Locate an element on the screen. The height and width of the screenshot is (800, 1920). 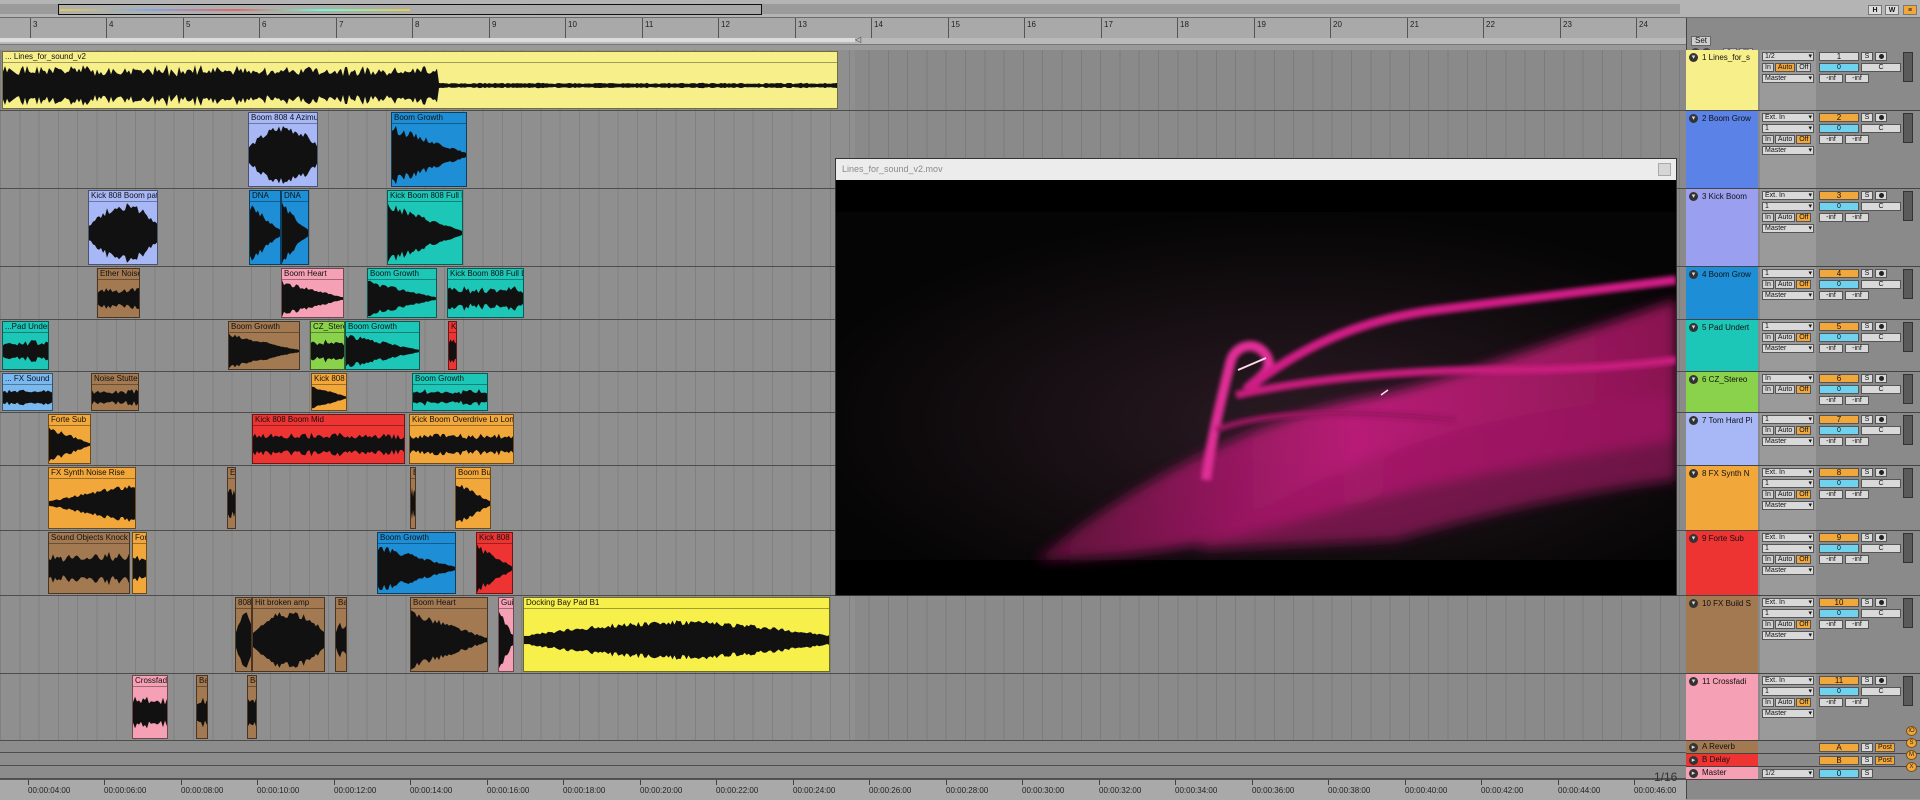
audio-clip: For is located at coordinates (139, 563).